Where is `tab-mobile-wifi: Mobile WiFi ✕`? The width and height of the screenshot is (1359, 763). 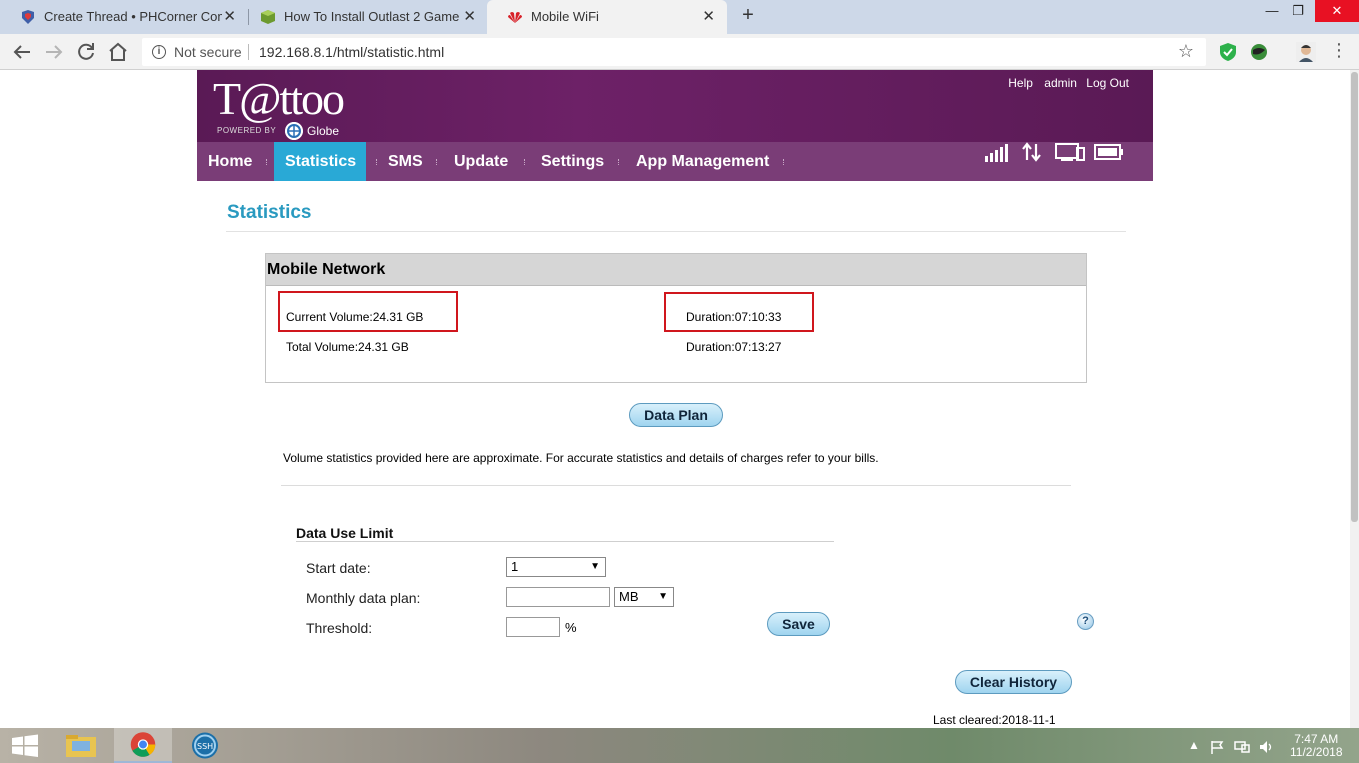 tab-mobile-wifi: Mobile WiFi ✕ is located at coordinates (607, 17).